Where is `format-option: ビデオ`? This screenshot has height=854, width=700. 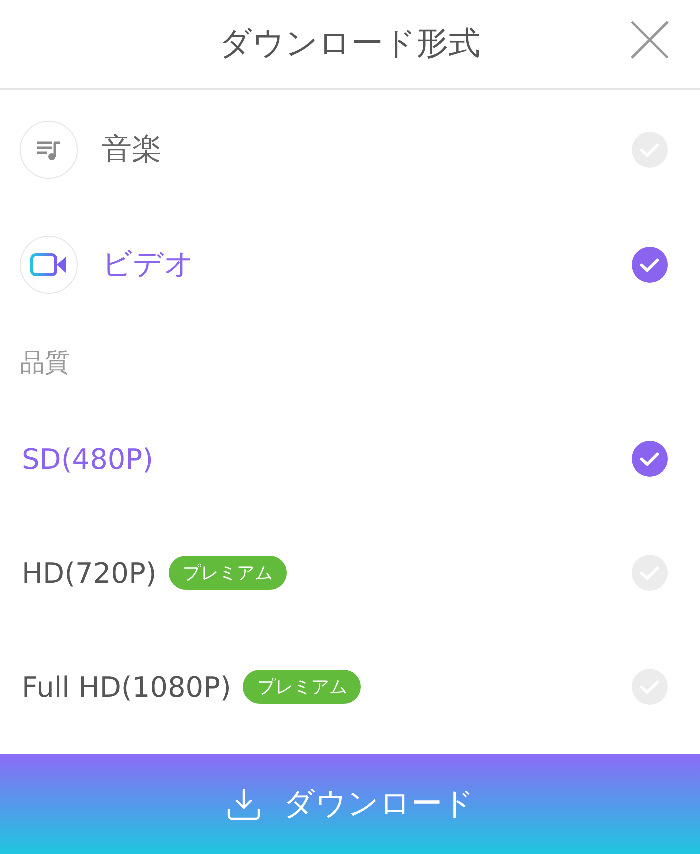
format-option: ビデオ is located at coordinates (350, 264).